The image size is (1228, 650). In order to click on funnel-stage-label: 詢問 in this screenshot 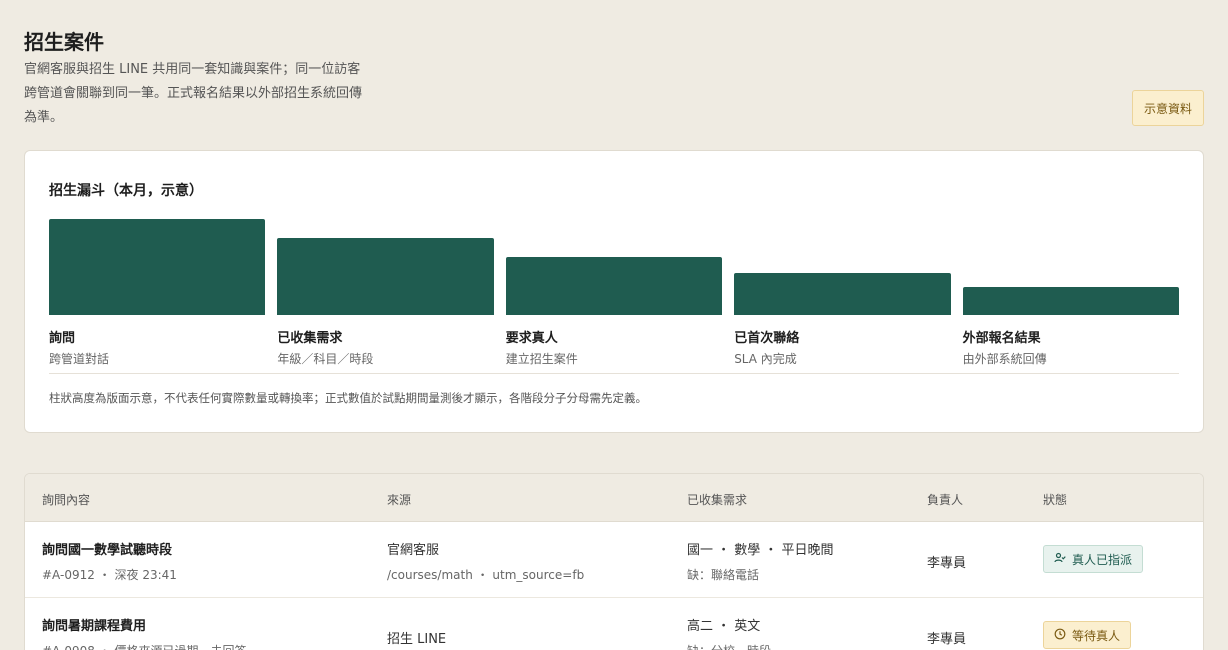, I will do `click(62, 338)`.